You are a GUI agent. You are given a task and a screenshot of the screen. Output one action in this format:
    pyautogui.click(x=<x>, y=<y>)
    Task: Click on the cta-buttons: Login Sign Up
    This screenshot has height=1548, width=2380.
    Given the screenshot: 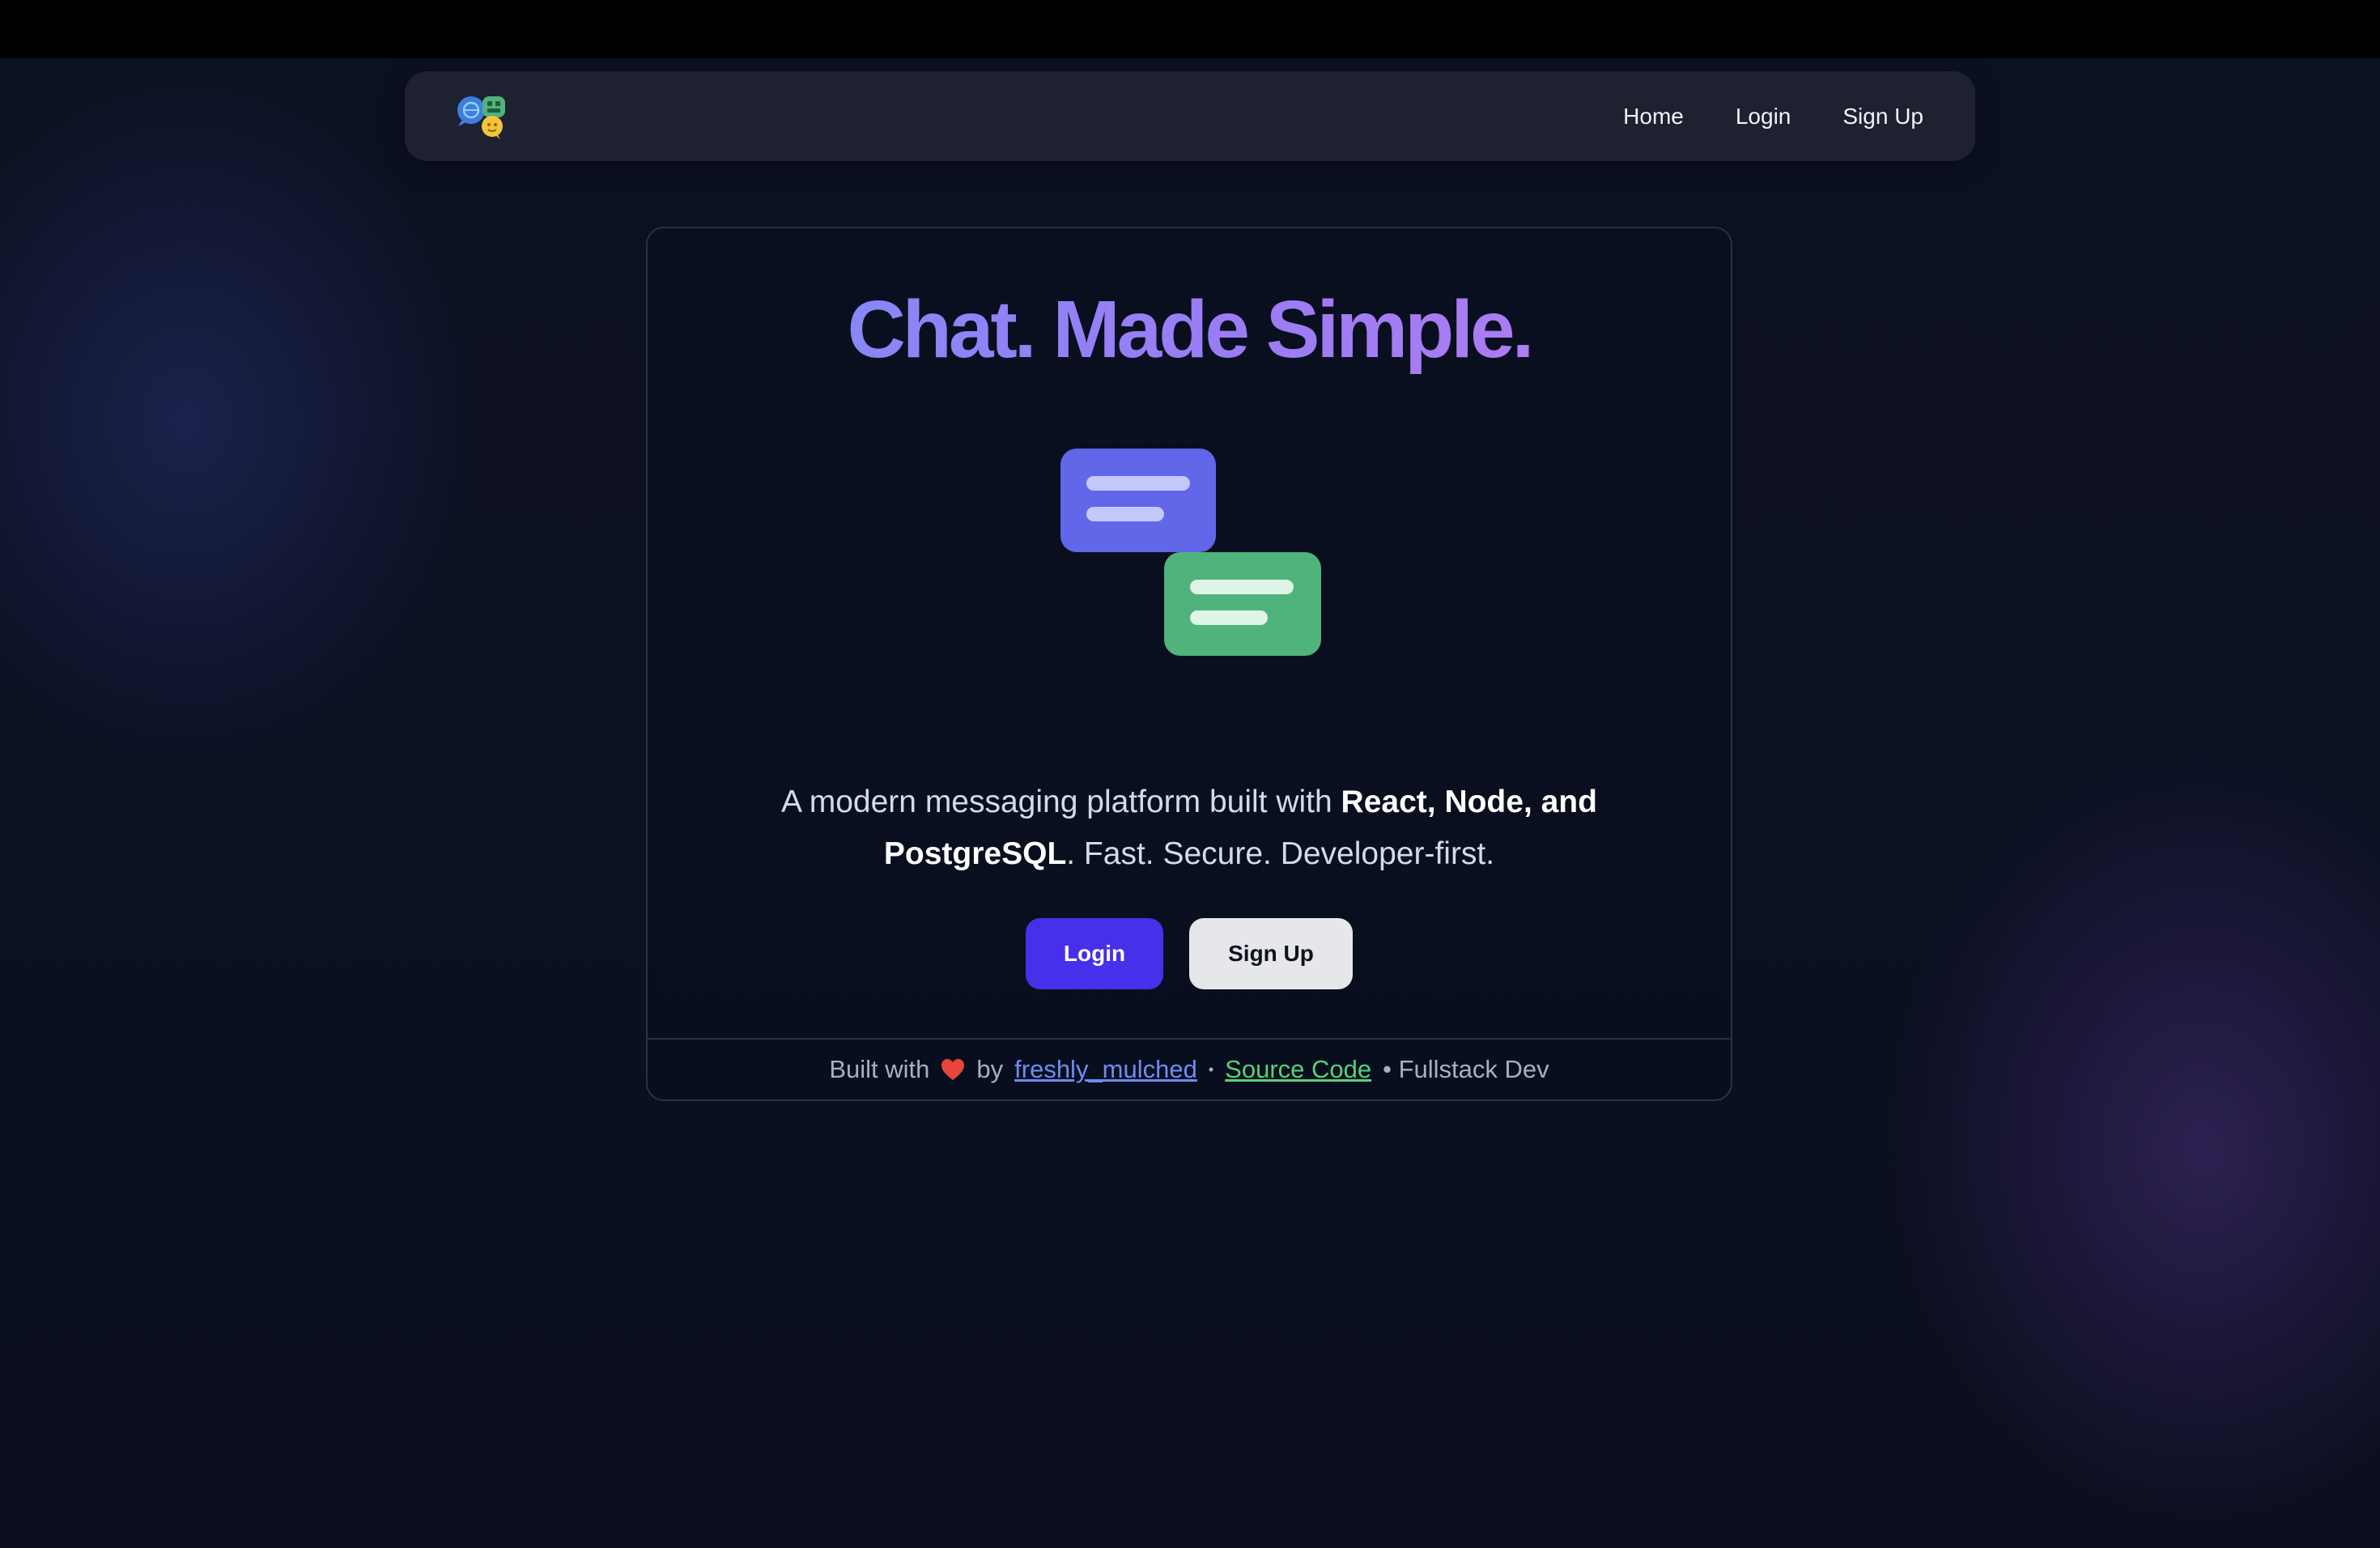 What is the action you would take?
    pyautogui.click(x=1189, y=954)
    